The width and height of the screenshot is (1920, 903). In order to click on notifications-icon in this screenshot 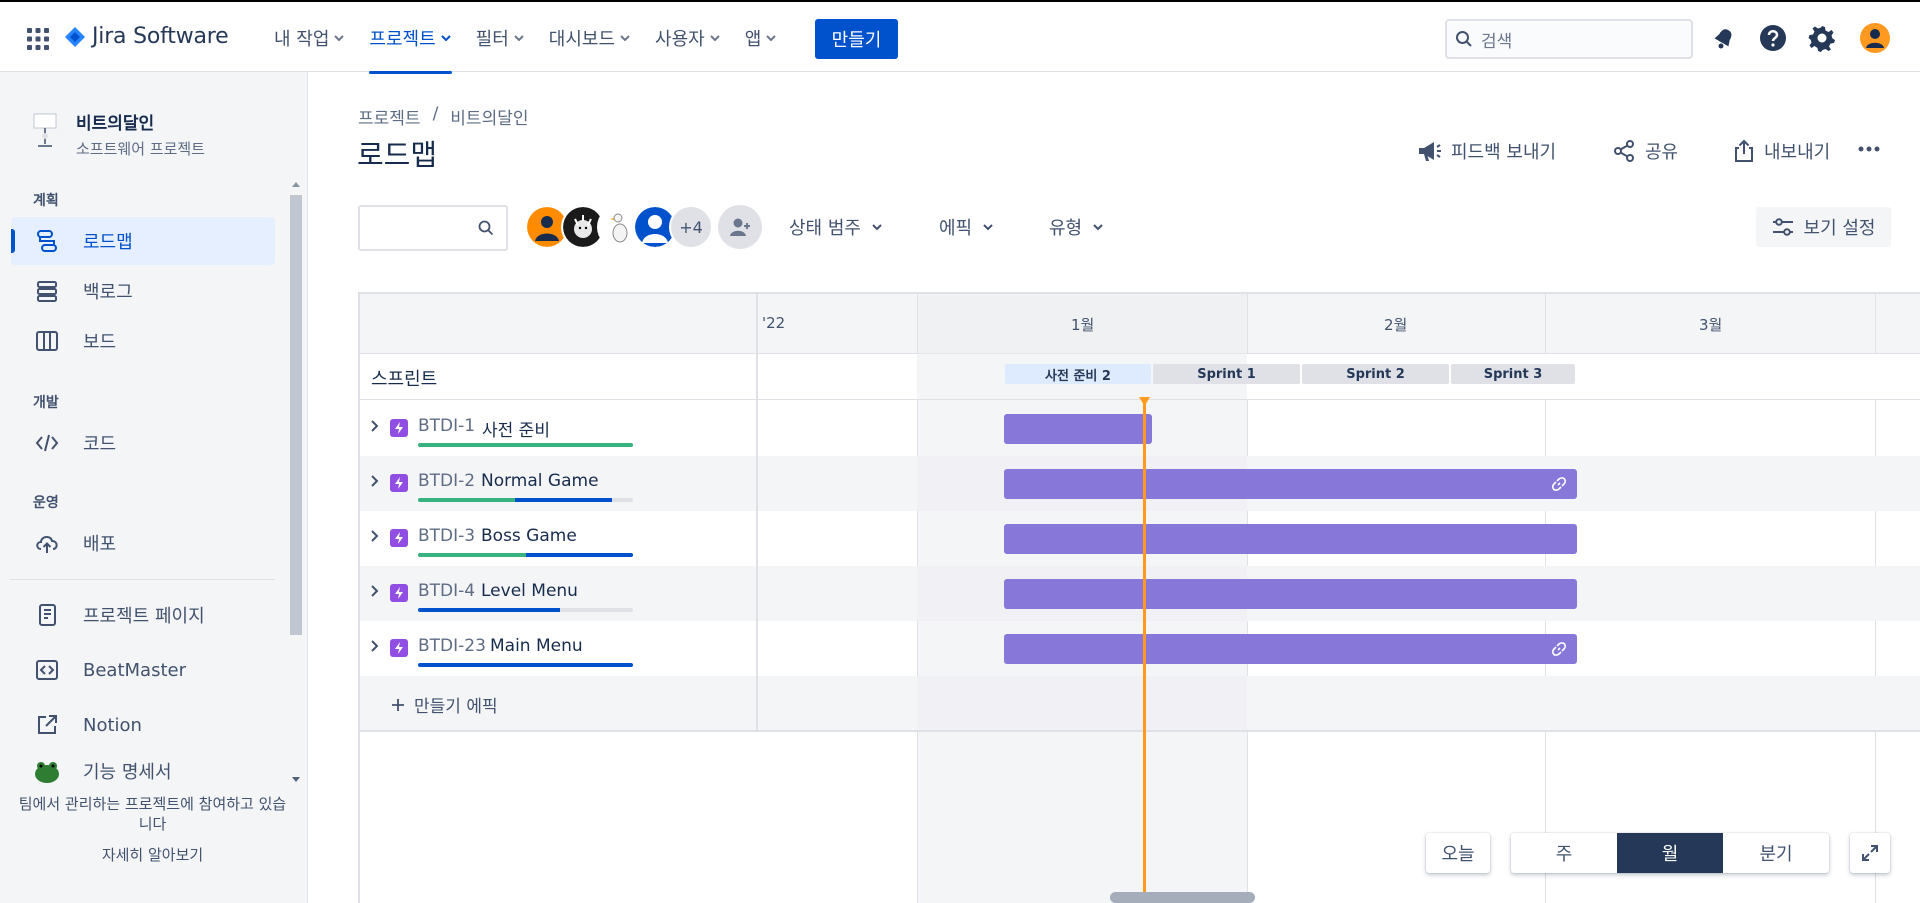, I will do `click(1724, 38)`.